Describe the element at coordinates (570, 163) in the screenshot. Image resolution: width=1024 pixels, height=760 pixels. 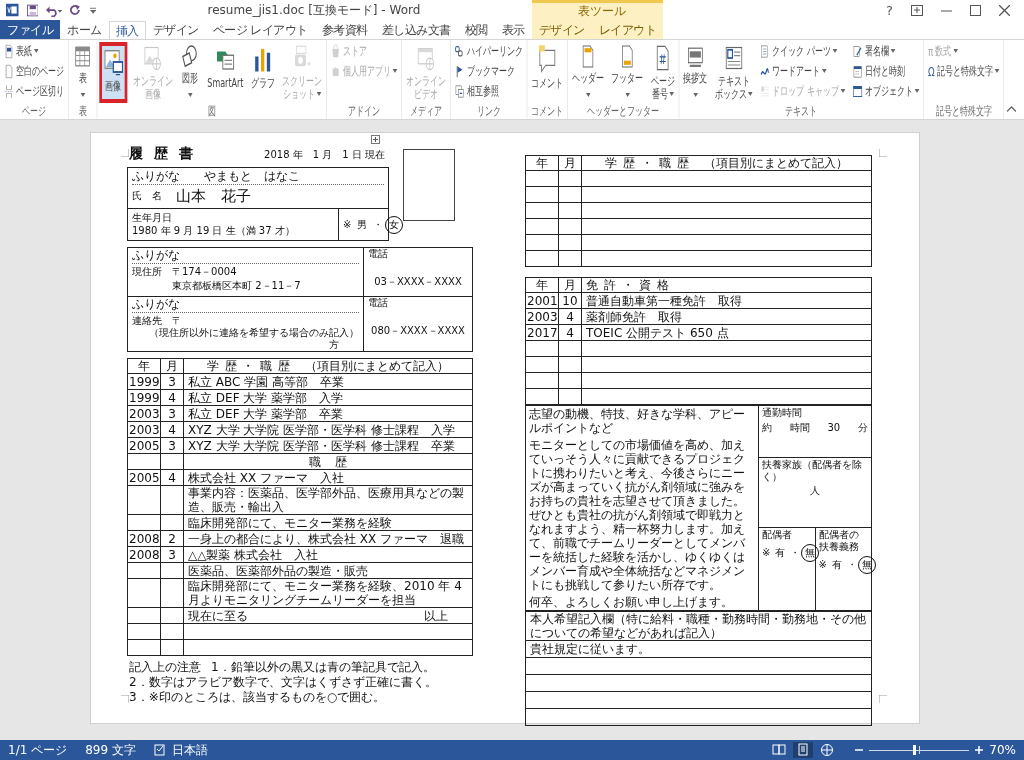
I see `column-header: 月` at that location.